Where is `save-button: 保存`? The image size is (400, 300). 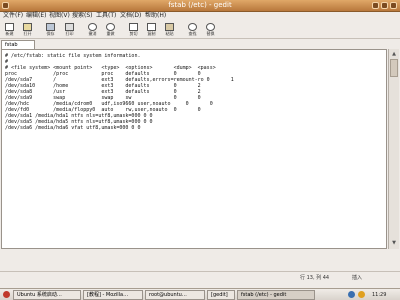
save-button: 保存 is located at coordinates (50, 29).